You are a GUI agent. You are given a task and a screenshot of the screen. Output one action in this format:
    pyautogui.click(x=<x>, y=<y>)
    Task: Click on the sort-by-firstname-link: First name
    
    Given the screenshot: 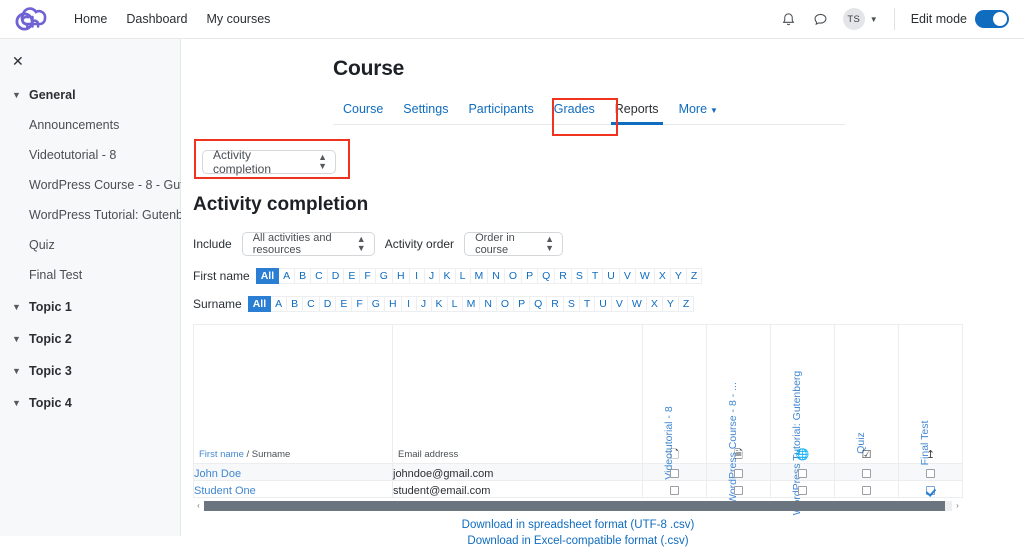 What is the action you would take?
    pyautogui.click(x=221, y=454)
    